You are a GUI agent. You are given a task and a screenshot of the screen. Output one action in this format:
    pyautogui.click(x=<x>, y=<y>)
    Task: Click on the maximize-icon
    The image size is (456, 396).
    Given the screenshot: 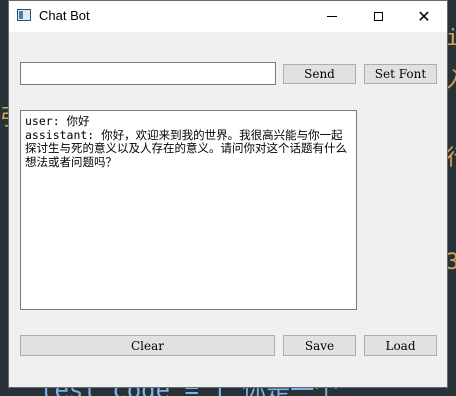 What is the action you would take?
    pyautogui.click(x=378, y=16)
    